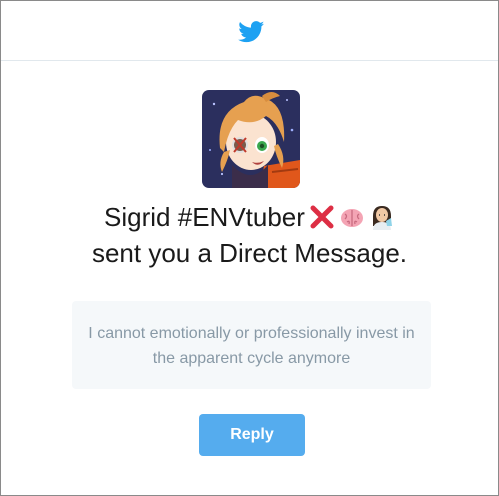 The width and height of the screenshot is (499, 496). What do you see at coordinates (382, 218) in the screenshot?
I see `woman-scientist-icon` at bounding box center [382, 218].